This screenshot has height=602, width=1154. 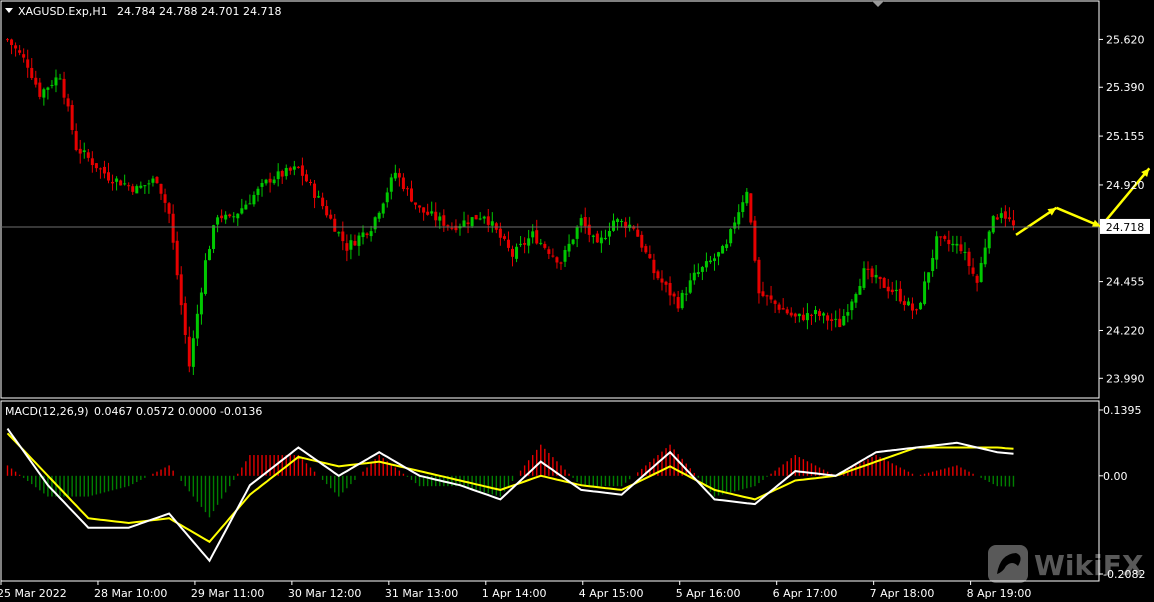 I want to click on chevron-down-icon, so click(x=9, y=10).